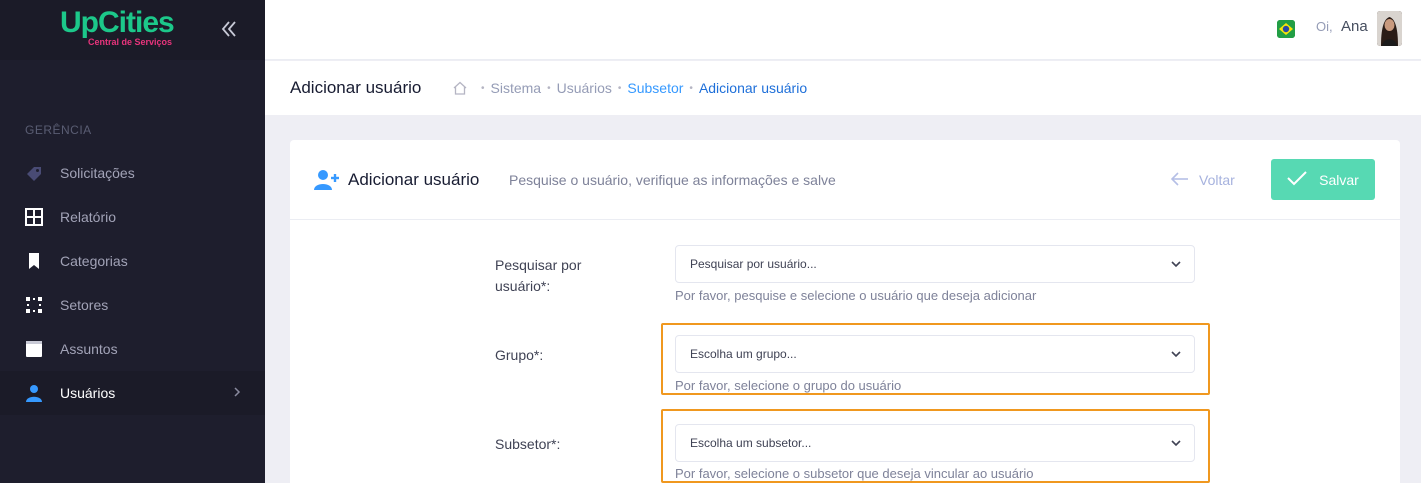 This screenshot has width=1421, height=483. I want to click on sidebar-item-label: Setores, so click(84, 305).